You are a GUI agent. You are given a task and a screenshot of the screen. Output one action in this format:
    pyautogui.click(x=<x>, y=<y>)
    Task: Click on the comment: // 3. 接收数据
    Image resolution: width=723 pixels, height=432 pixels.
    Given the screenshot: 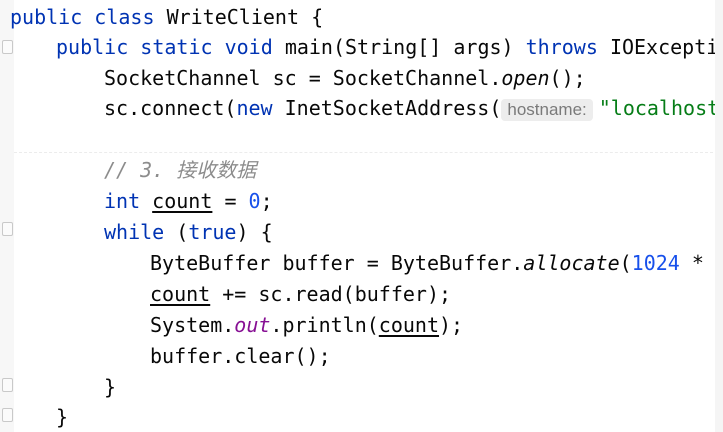 What is the action you would take?
    pyautogui.click(x=180, y=170)
    